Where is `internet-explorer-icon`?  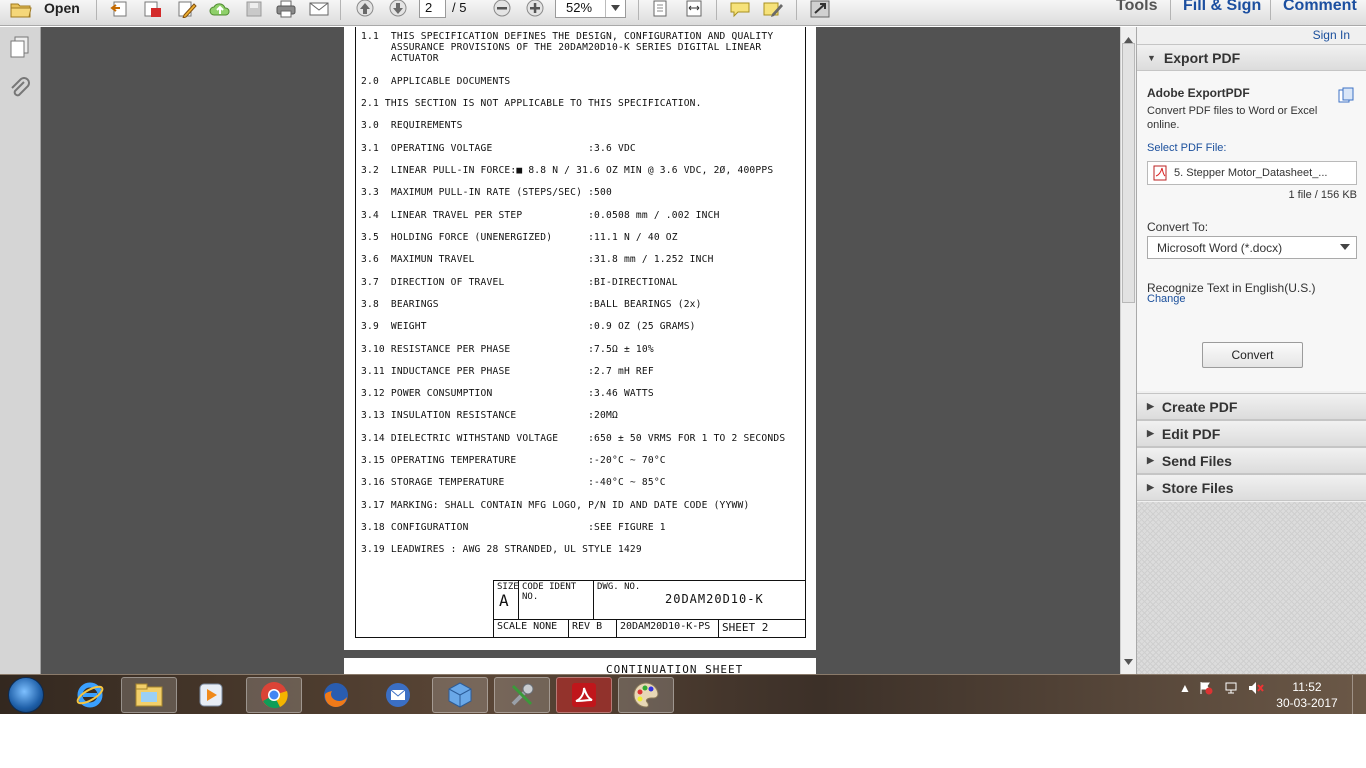 internet-explorer-icon is located at coordinates (90, 695).